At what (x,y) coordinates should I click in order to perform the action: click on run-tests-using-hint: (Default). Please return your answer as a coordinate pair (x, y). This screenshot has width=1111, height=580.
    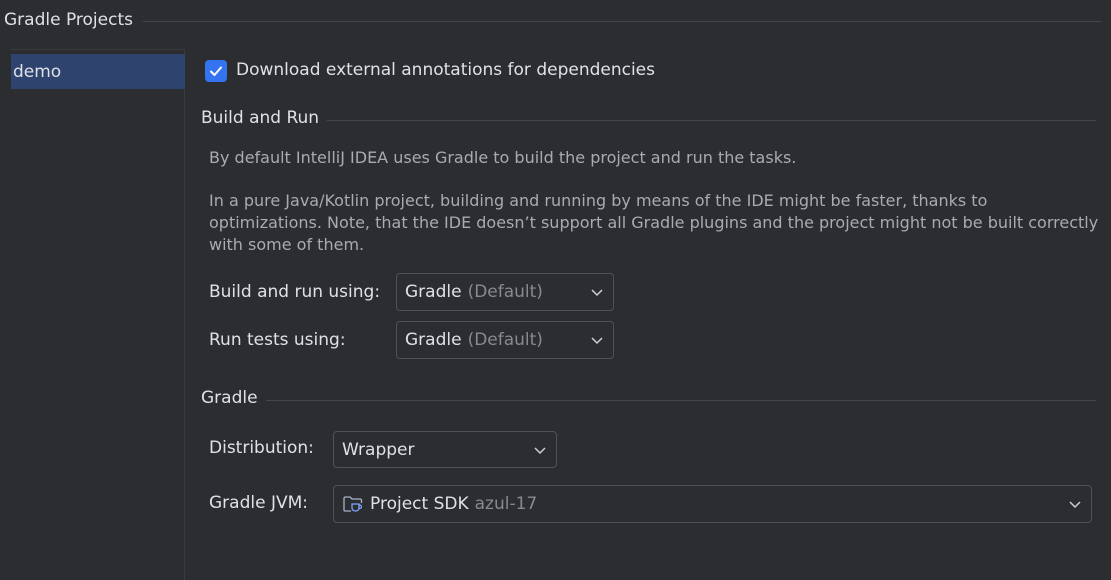
    Looking at the image, I should click on (505, 340).